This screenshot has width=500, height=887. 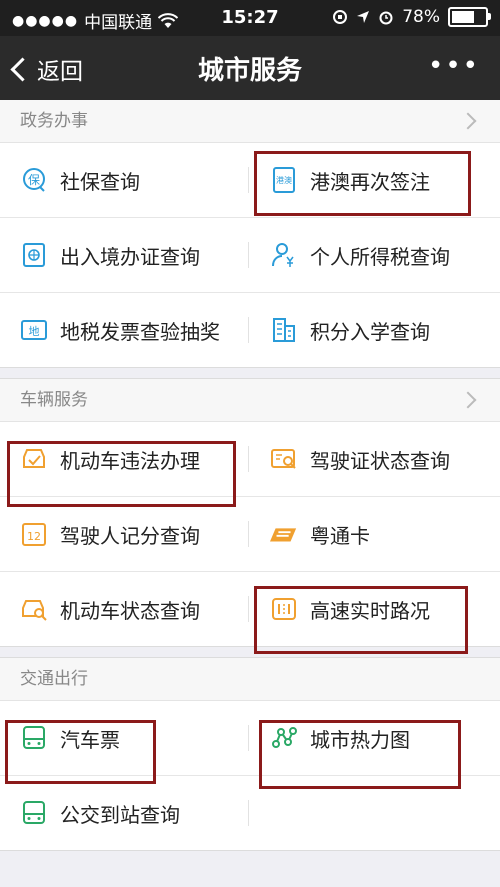 I want to click on person-tax-icon, so click(x=284, y=255).